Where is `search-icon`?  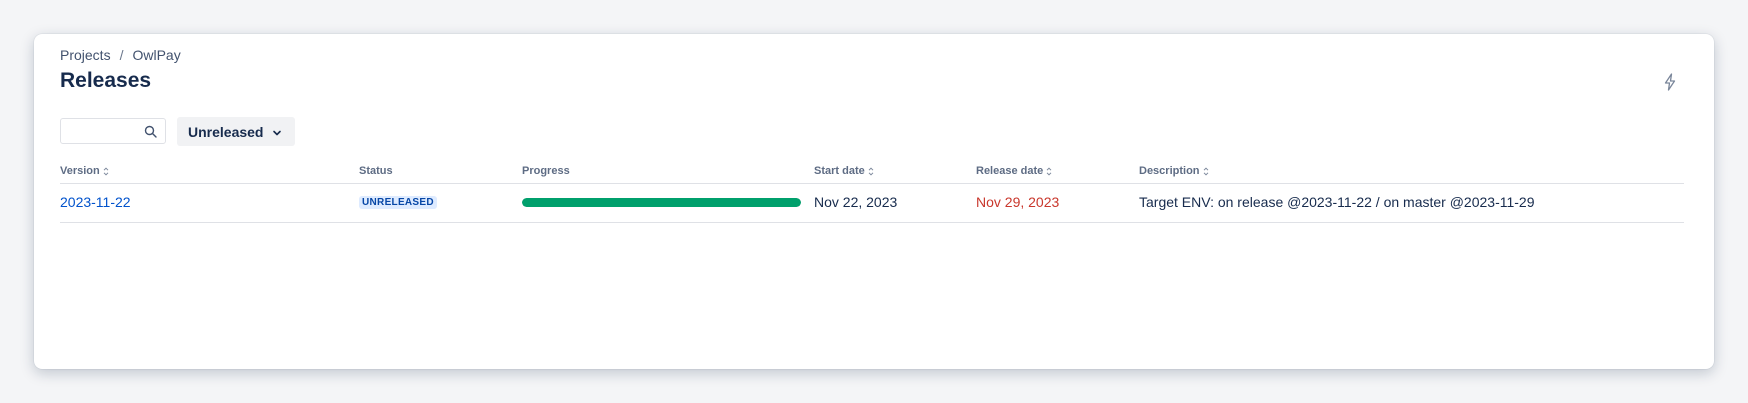
search-icon is located at coordinates (150, 131).